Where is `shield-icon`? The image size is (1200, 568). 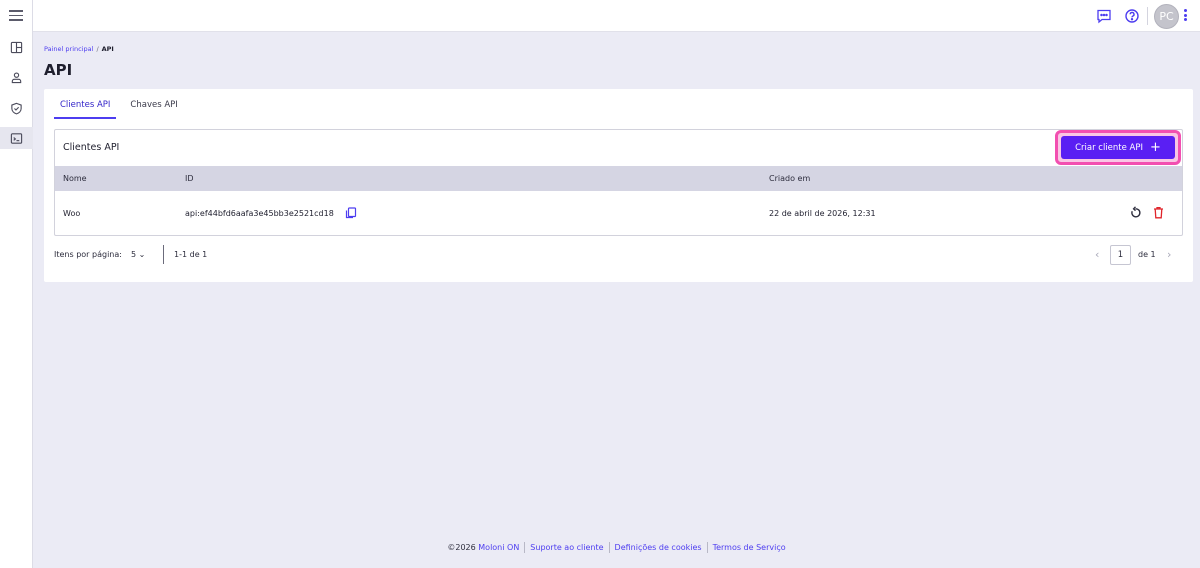 shield-icon is located at coordinates (16, 108).